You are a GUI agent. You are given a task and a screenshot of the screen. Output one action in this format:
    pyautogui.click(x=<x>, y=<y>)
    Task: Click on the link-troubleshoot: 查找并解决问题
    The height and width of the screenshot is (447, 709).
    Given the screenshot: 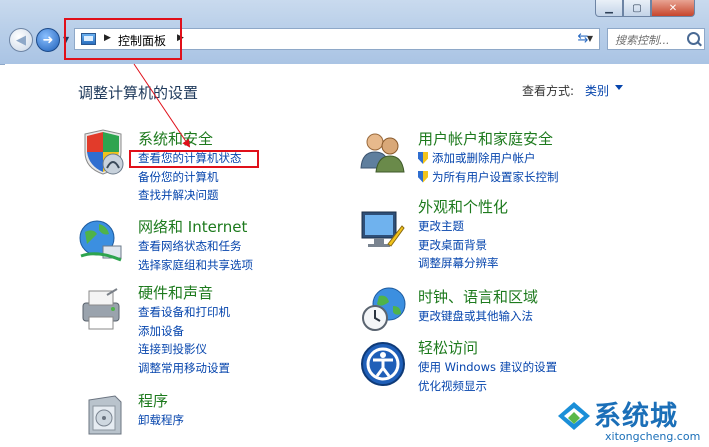 What is the action you would take?
    pyautogui.click(x=190, y=195)
    